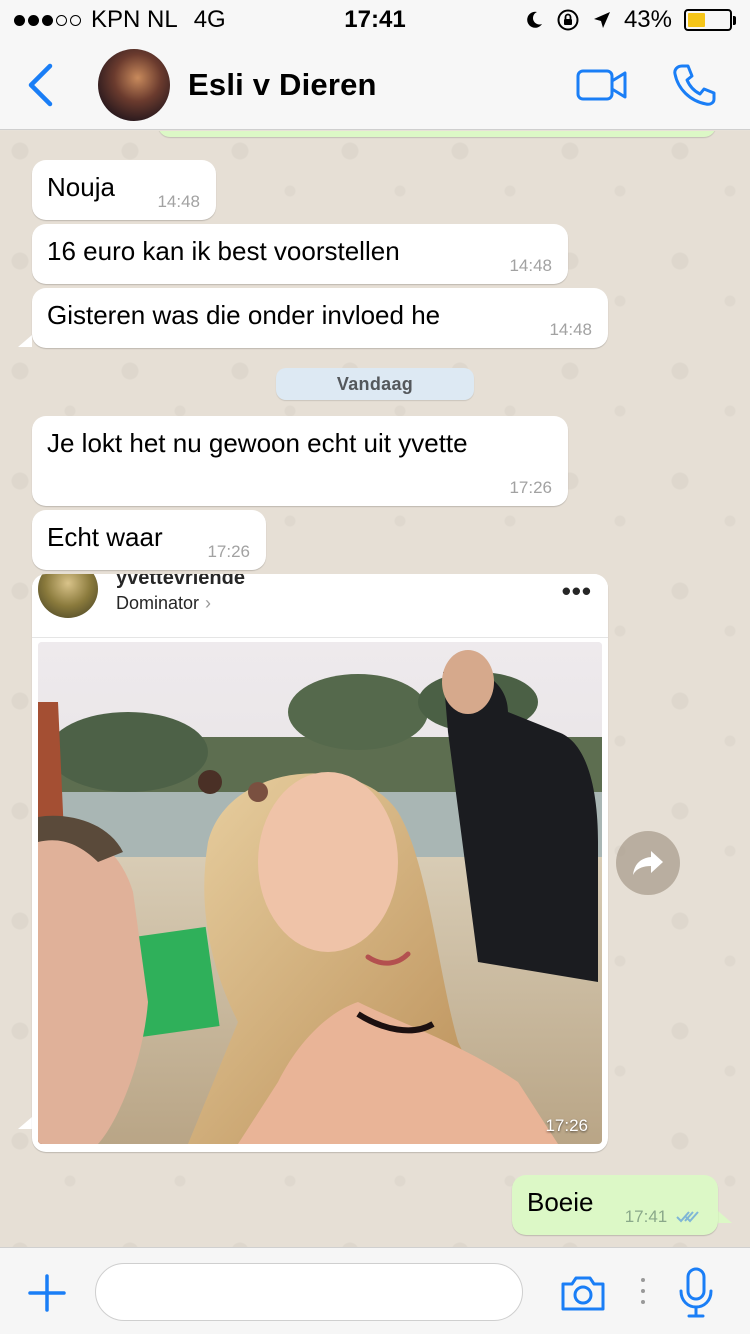 This screenshot has width=750, height=1334. What do you see at coordinates (68, 596) in the screenshot?
I see `instagram-avatar` at bounding box center [68, 596].